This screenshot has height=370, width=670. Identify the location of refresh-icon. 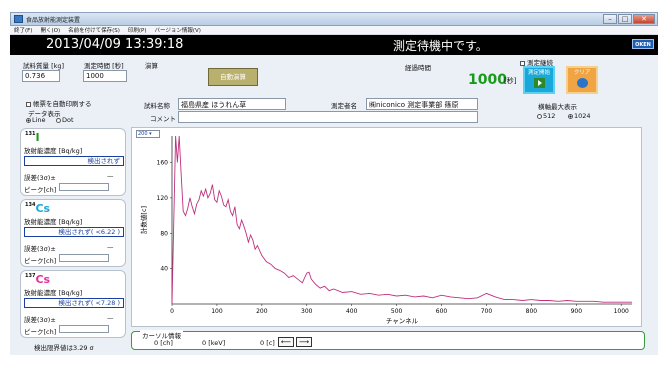
(582, 83).